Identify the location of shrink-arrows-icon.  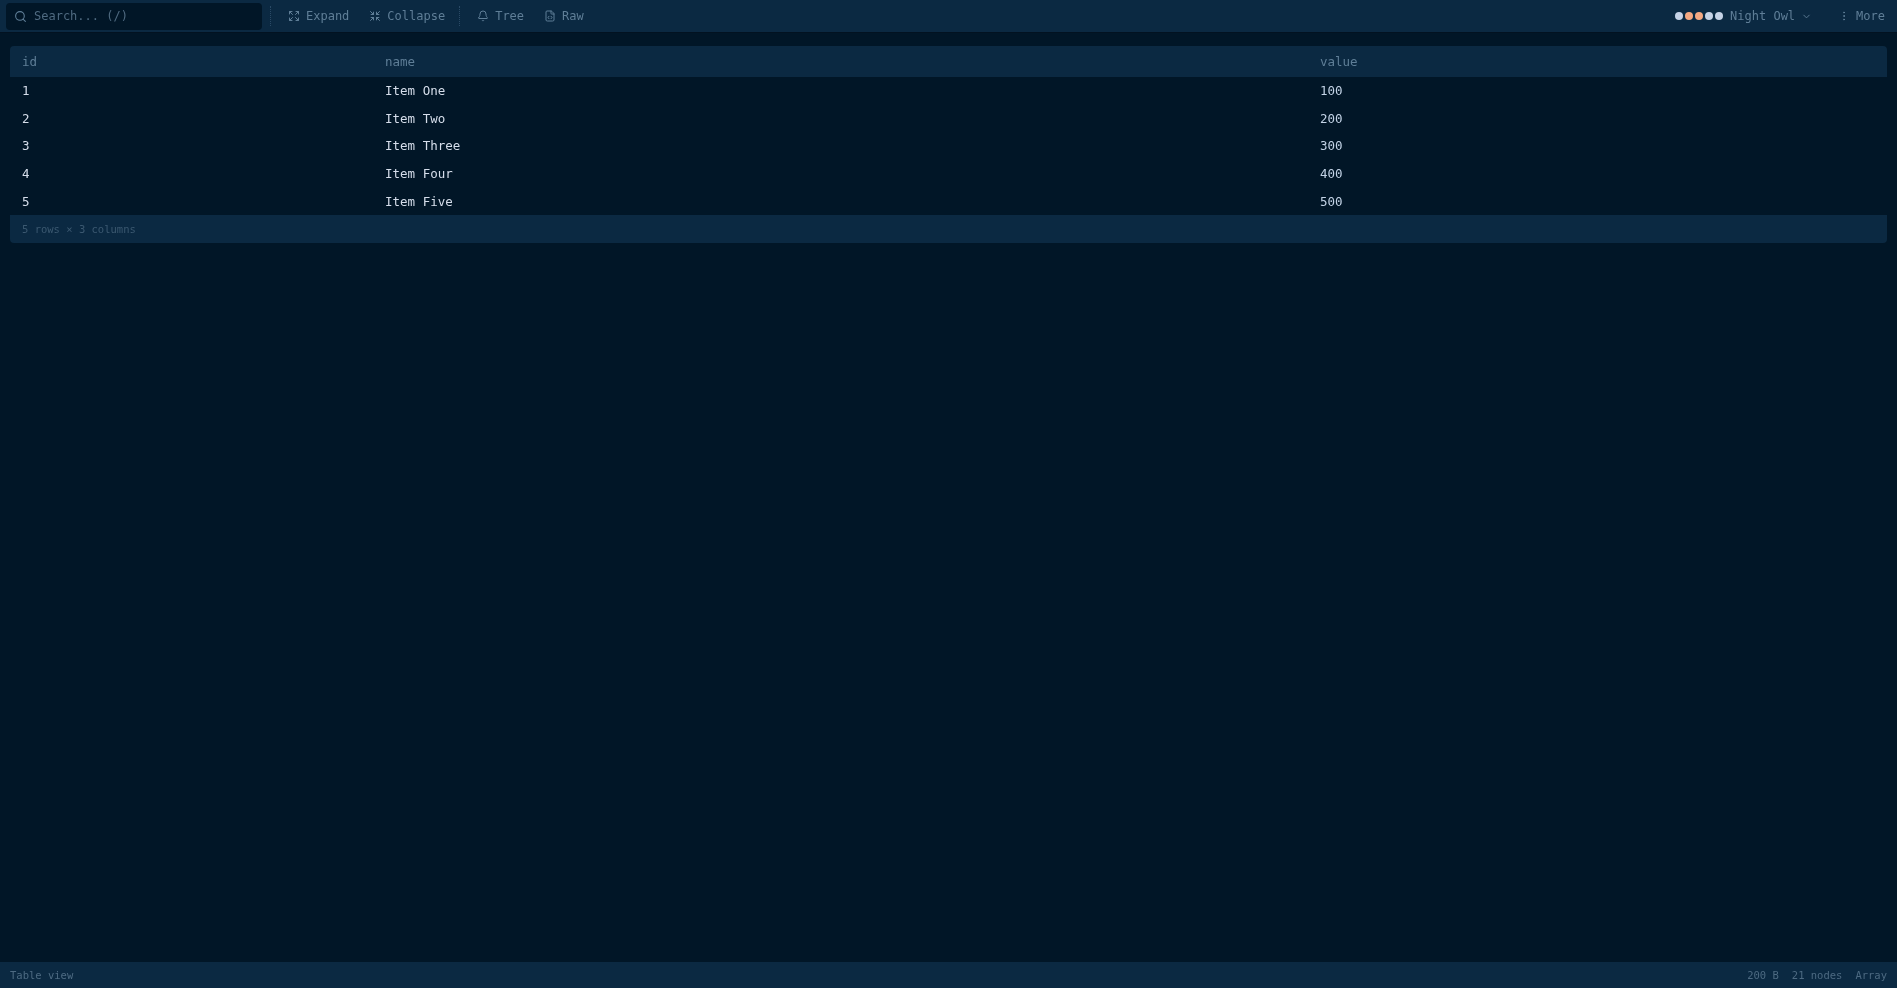
(375, 16).